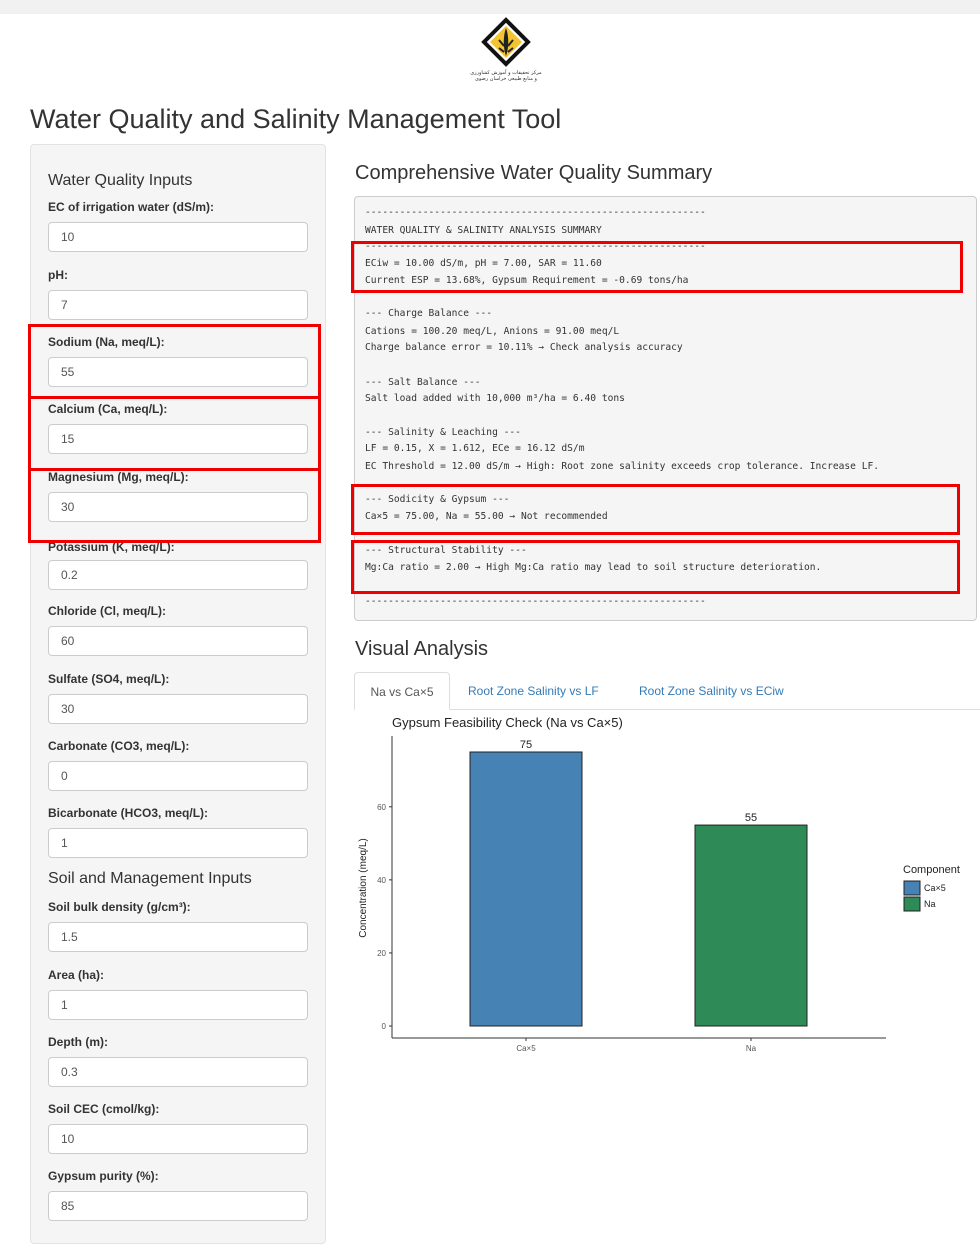 This screenshot has width=980, height=1244. What do you see at coordinates (178, 1206) in the screenshot?
I see `gypsum-purity-input: 85` at bounding box center [178, 1206].